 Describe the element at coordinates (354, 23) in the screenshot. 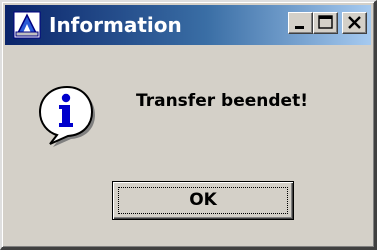

I see `close-button` at that location.